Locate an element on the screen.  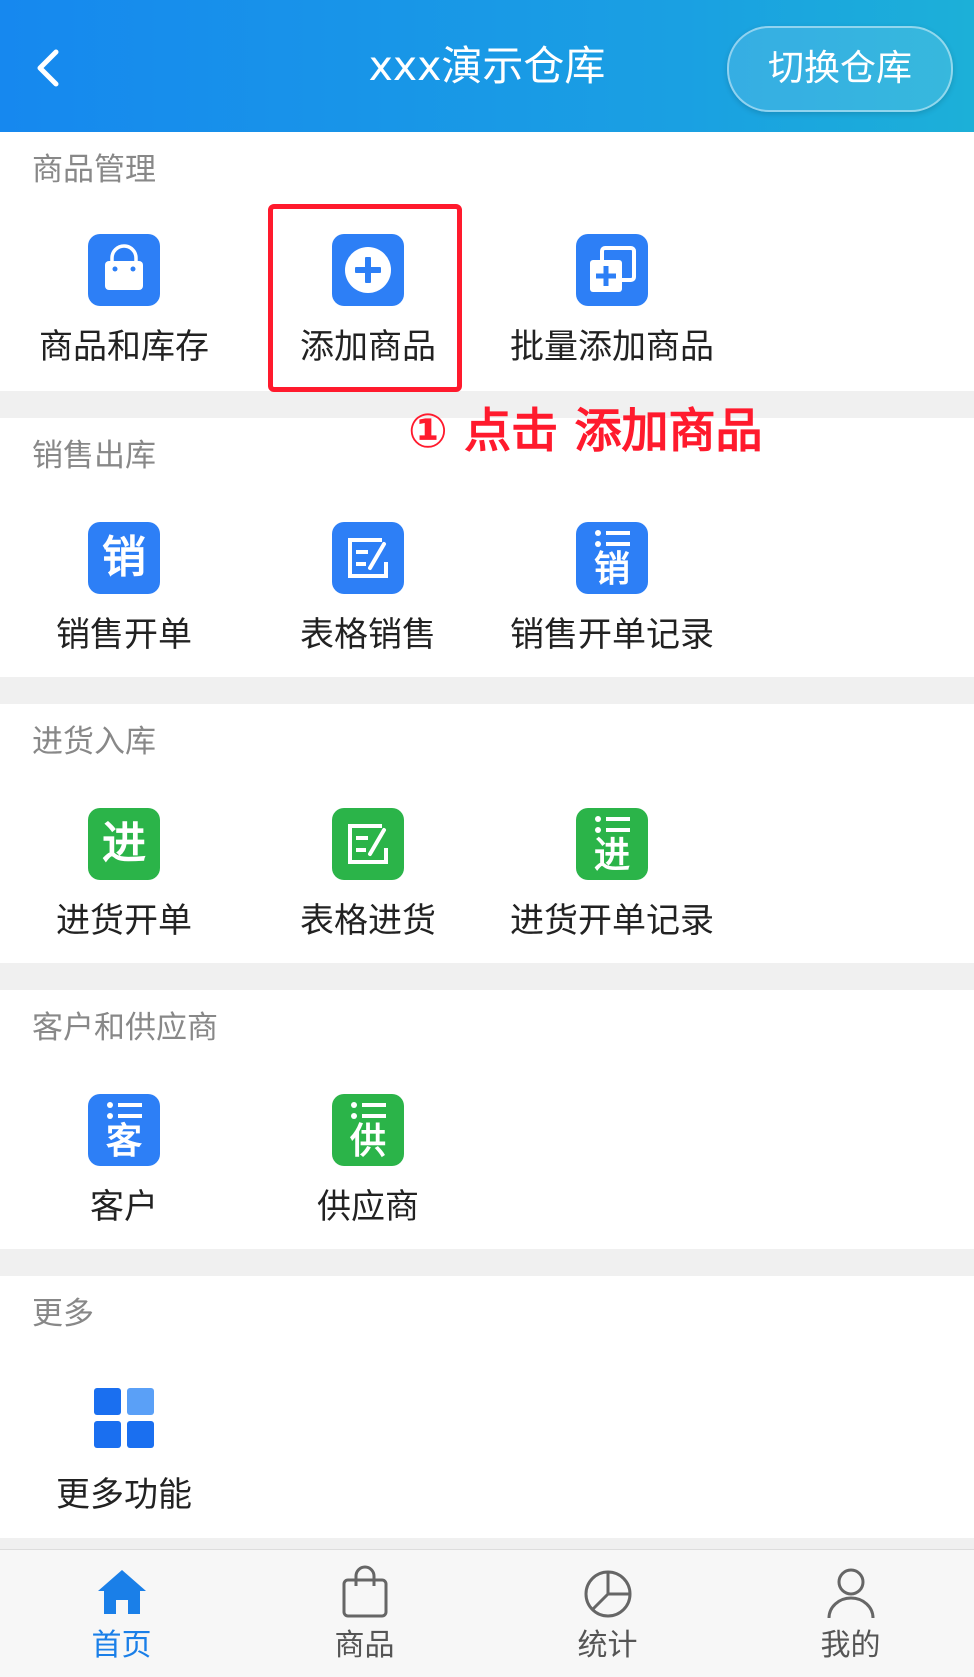
bag-icon is located at coordinates (365, 1591).